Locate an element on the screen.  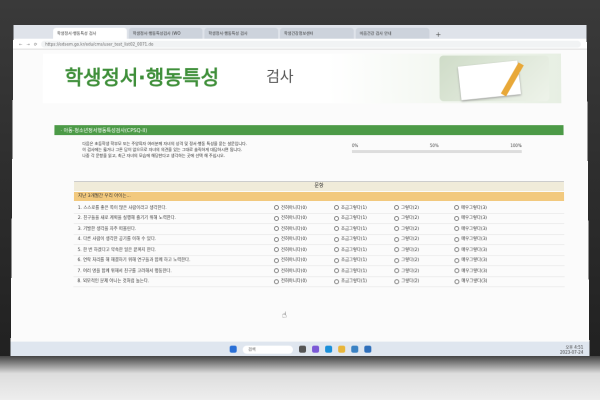
new-tab-icon: + is located at coordinates (438, 35).